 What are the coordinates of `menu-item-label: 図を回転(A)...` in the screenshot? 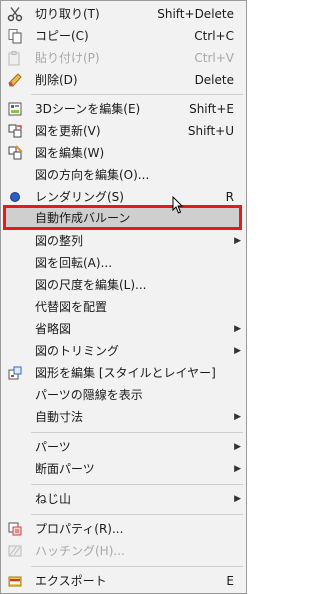 It's located at (74, 263).